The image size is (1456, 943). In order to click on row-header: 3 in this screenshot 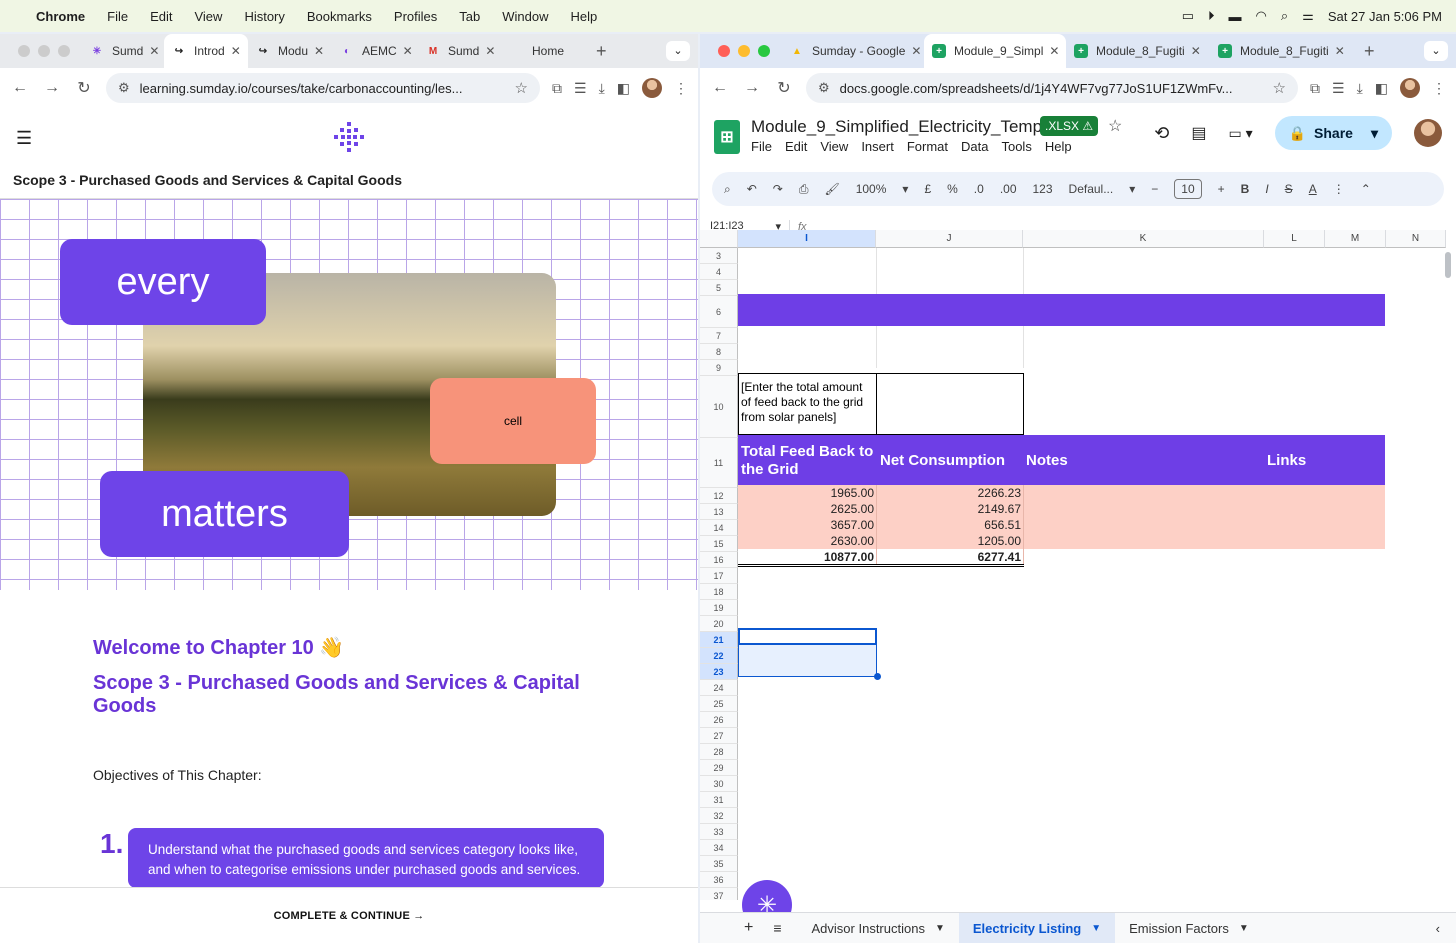, I will do `click(719, 256)`.